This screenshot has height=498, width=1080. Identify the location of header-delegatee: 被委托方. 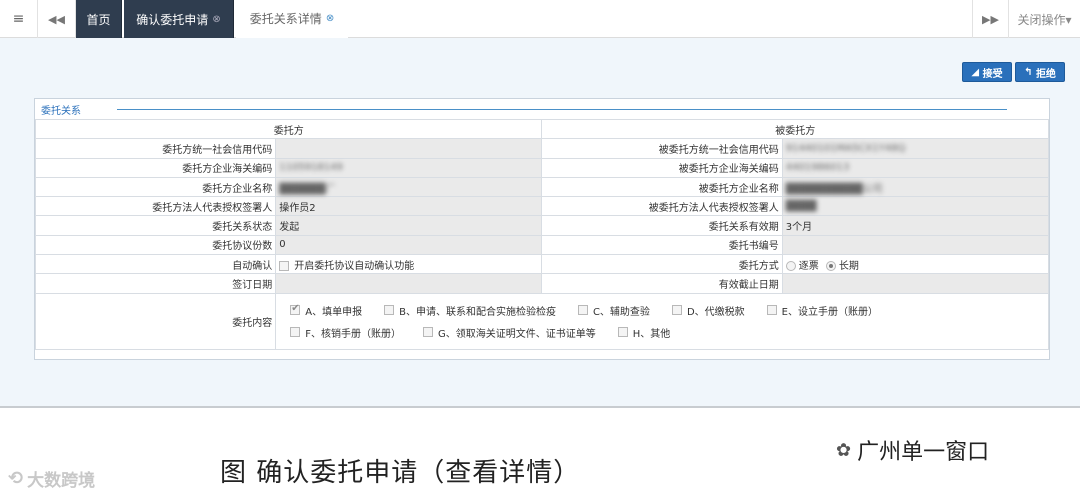
(795, 129).